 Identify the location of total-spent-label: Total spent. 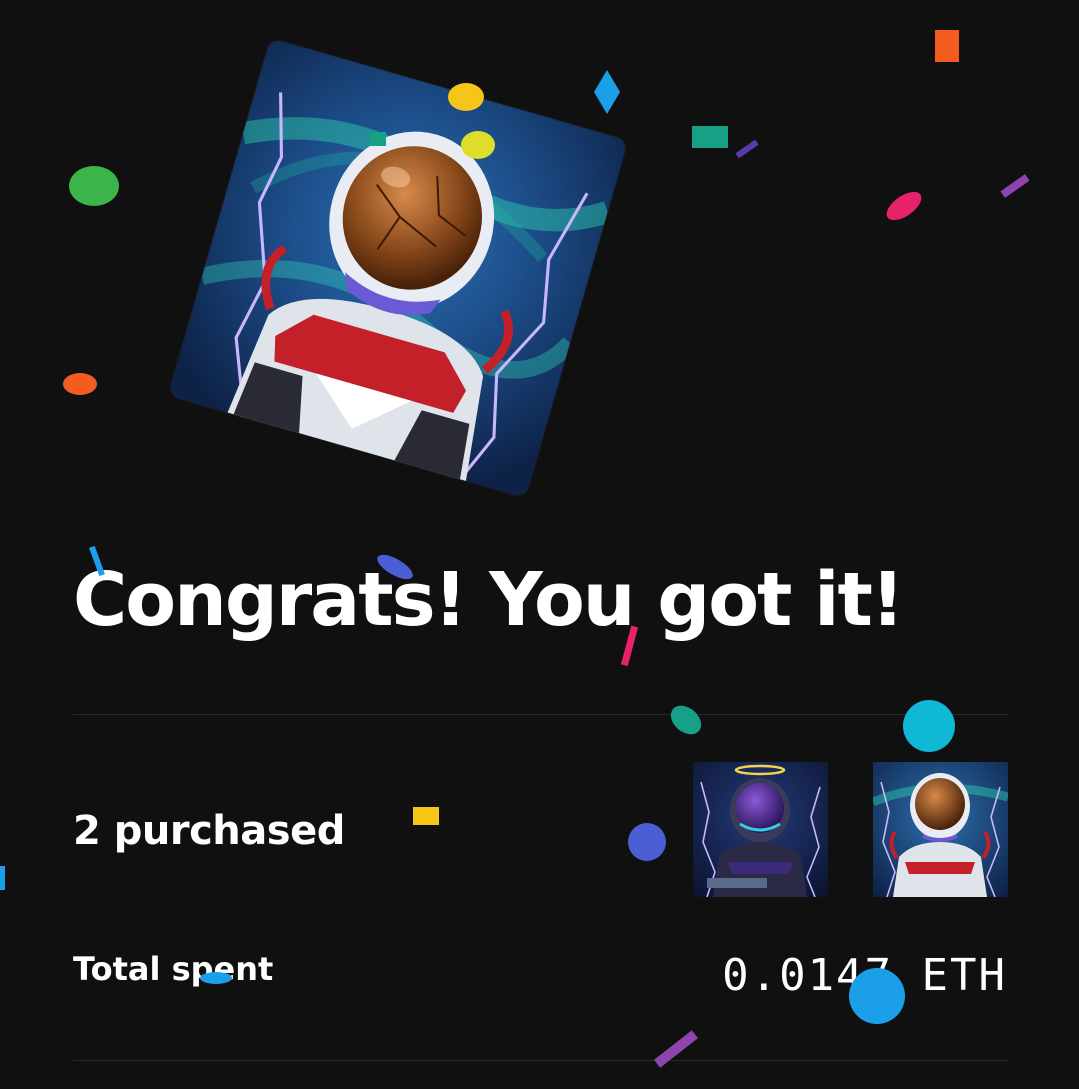
(173, 969).